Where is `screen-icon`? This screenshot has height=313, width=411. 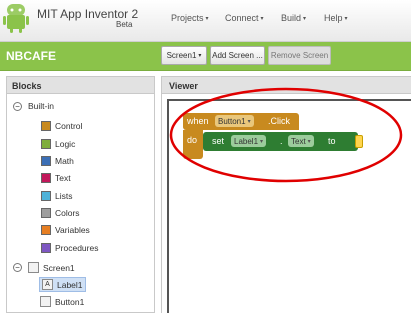
screen-icon is located at coordinates (33, 267).